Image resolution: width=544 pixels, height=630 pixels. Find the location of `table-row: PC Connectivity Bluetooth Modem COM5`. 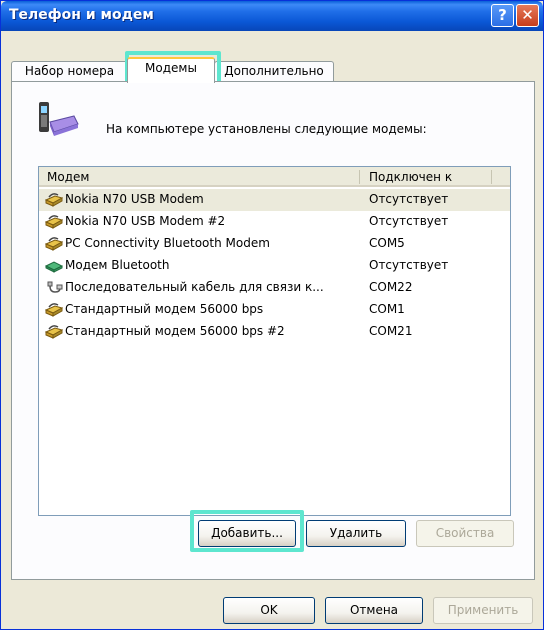

table-row: PC Connectivity Bluetooth Modem COM5 is located at coordinates (274, 244).